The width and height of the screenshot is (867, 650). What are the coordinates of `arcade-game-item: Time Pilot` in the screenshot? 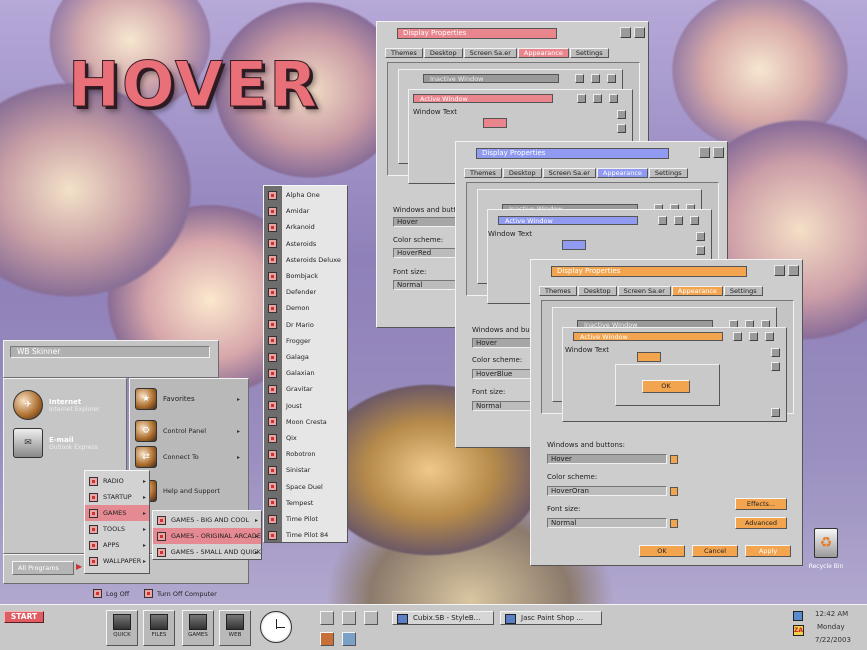 It's located at (291, 519).